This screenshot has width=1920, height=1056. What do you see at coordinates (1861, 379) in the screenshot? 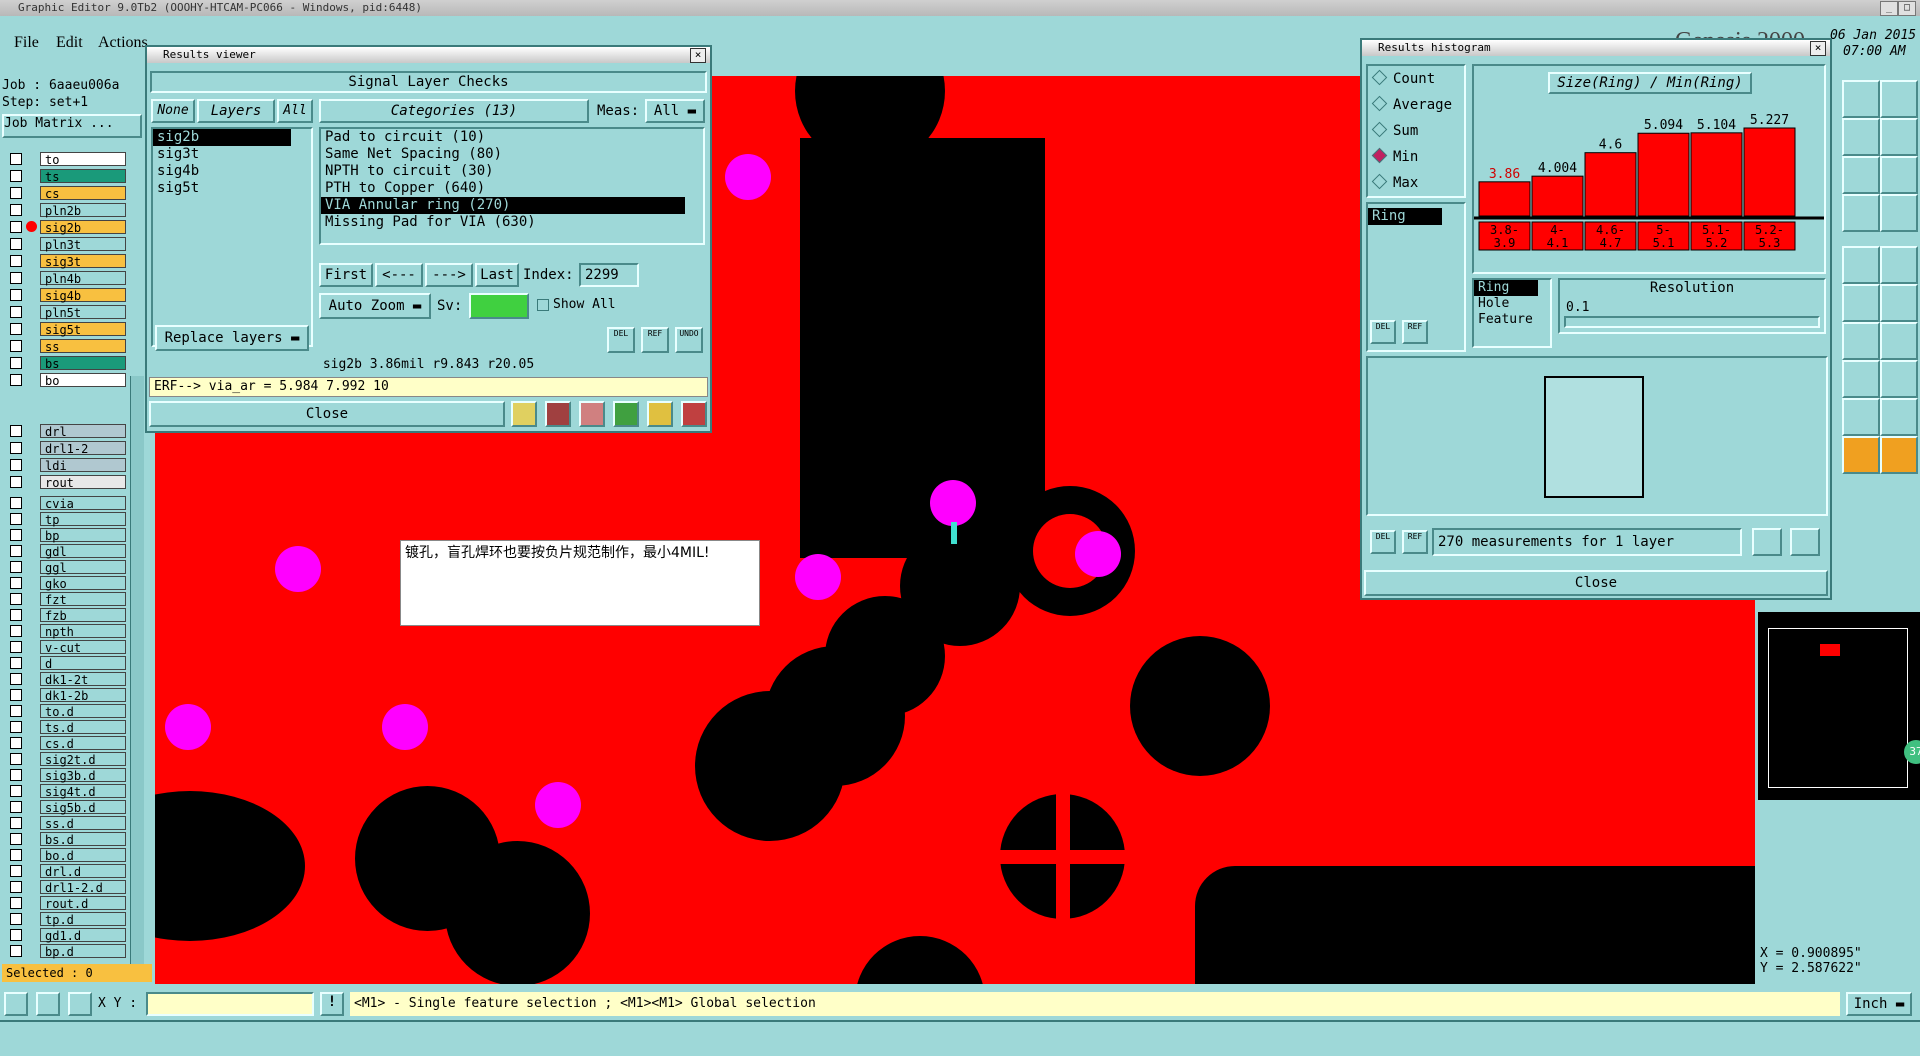
I see `measure-icon` at bounding box center [1861, 379].